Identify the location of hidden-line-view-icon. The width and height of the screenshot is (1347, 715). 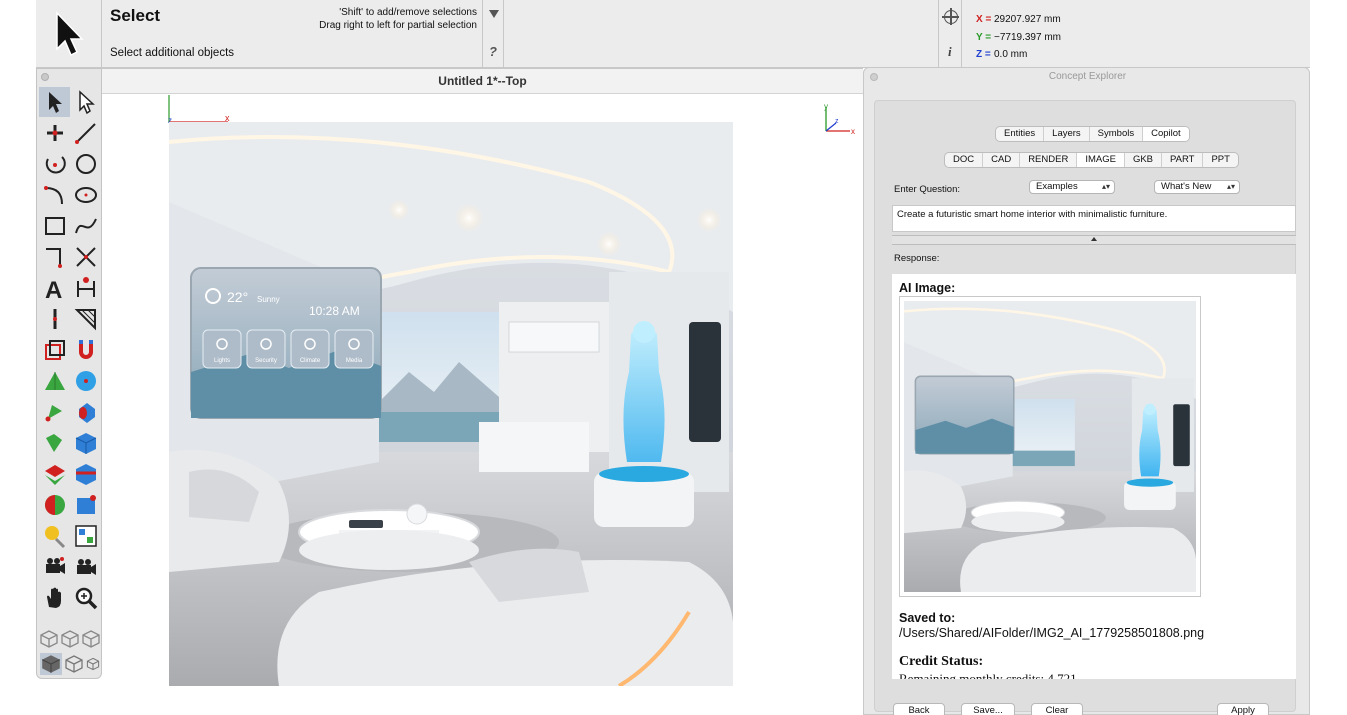
(70, 639).